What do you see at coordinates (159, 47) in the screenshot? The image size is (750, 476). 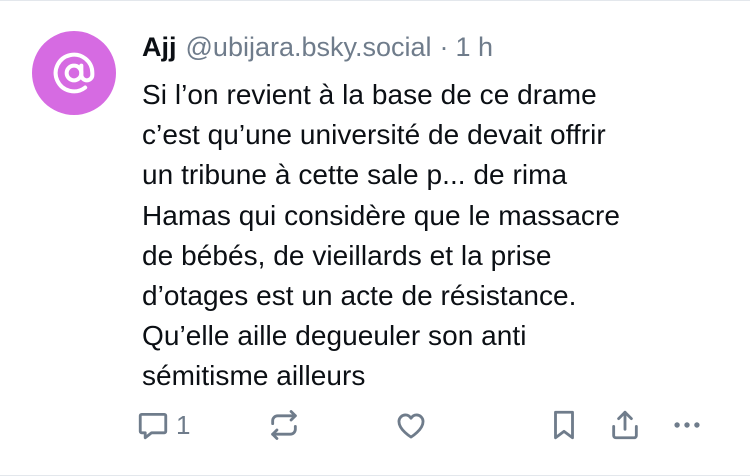 I see `author-display-name: Ajj` at bounding box center [159, 47].